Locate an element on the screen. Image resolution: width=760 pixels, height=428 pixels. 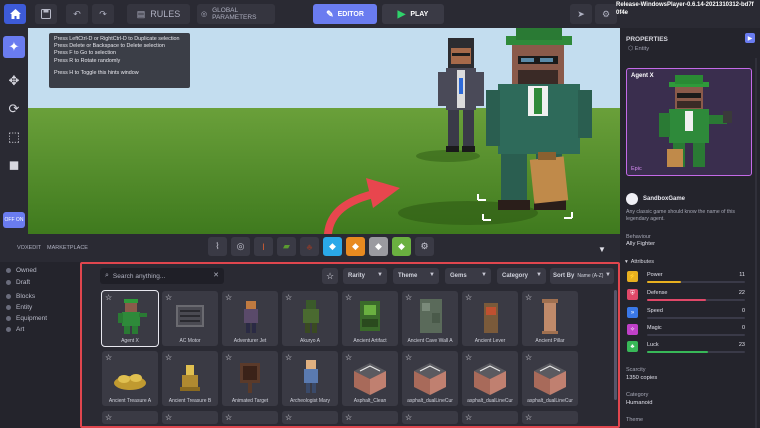
save-icon is located at coordinates (46, 14).